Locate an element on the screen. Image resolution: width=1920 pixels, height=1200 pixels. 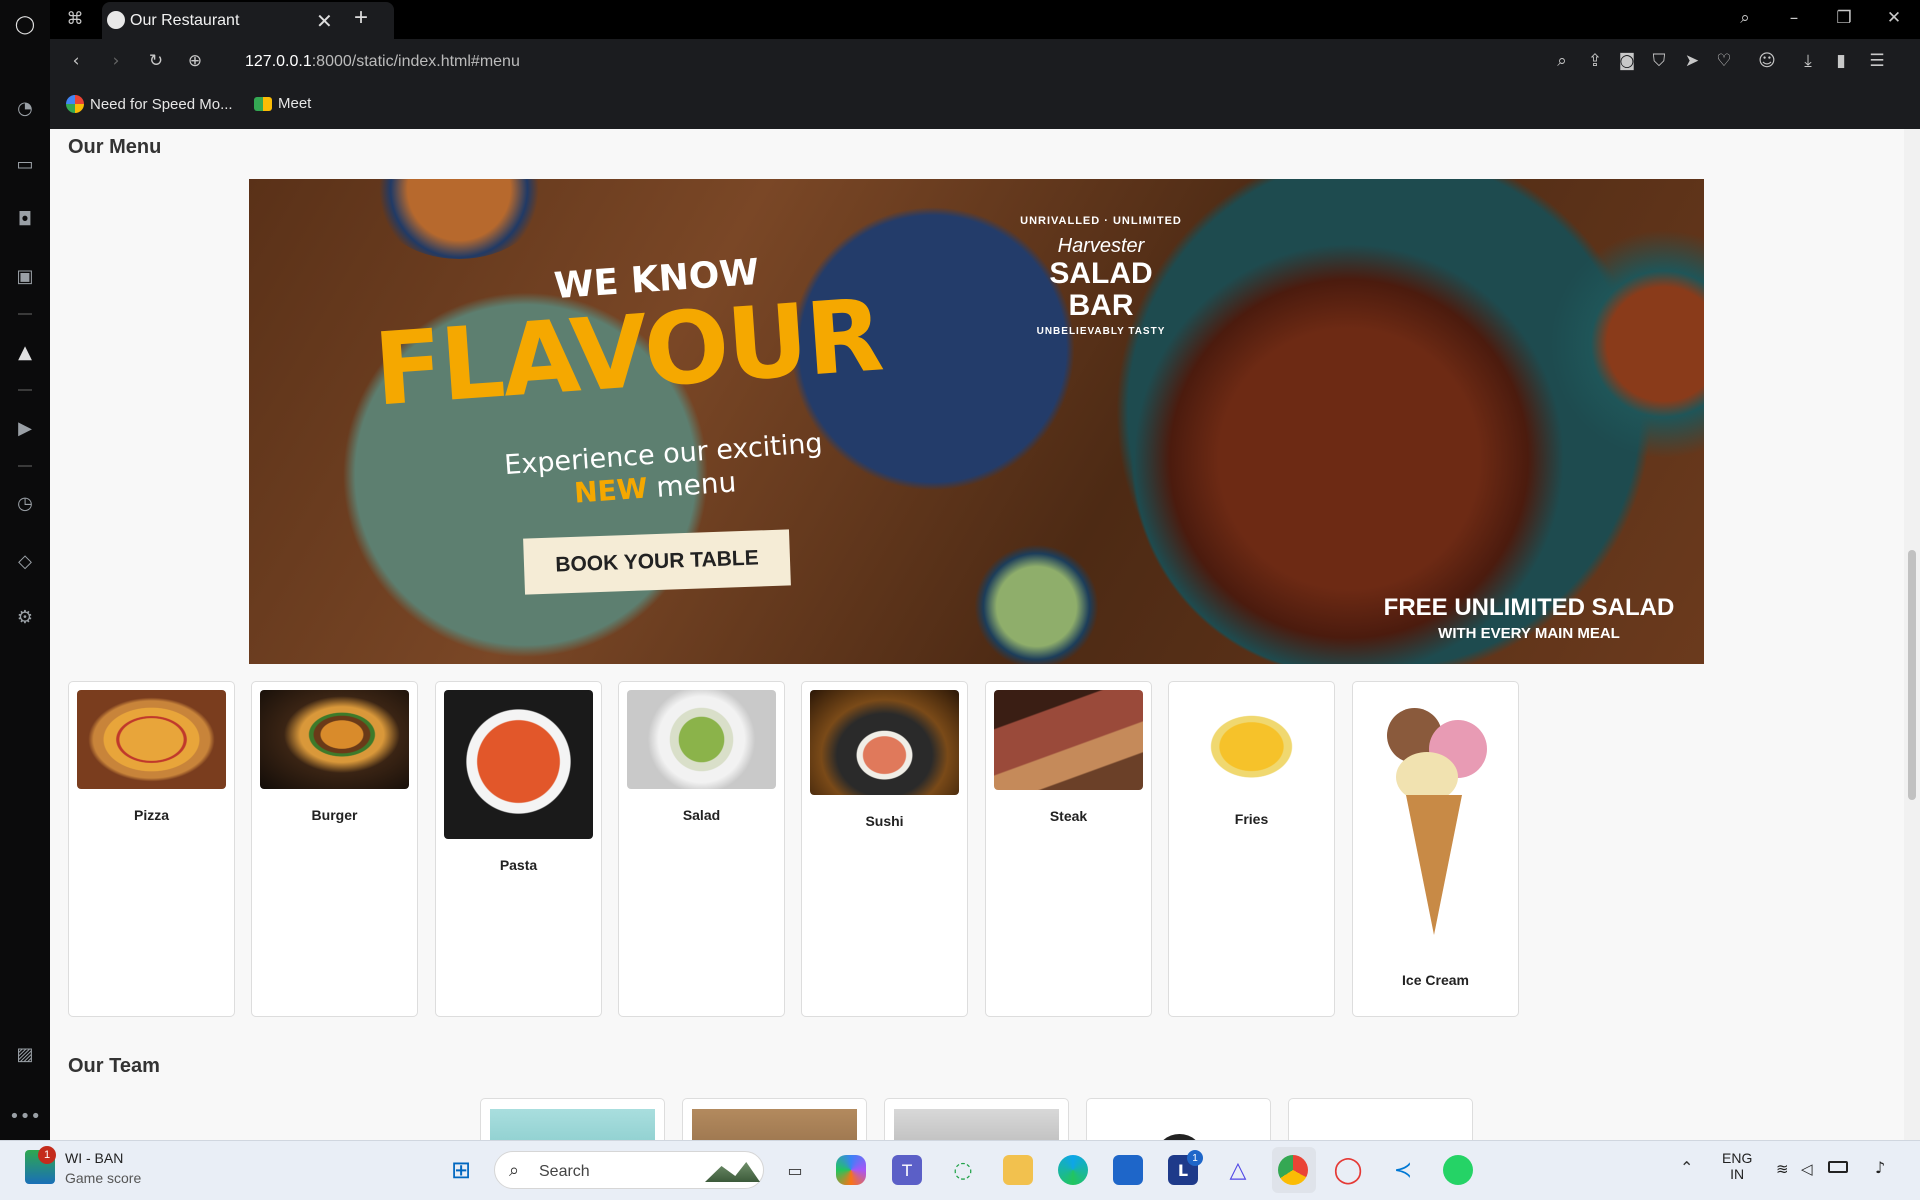
notification-bell-icon: ♪ is located at coordinates (1880, 1167).